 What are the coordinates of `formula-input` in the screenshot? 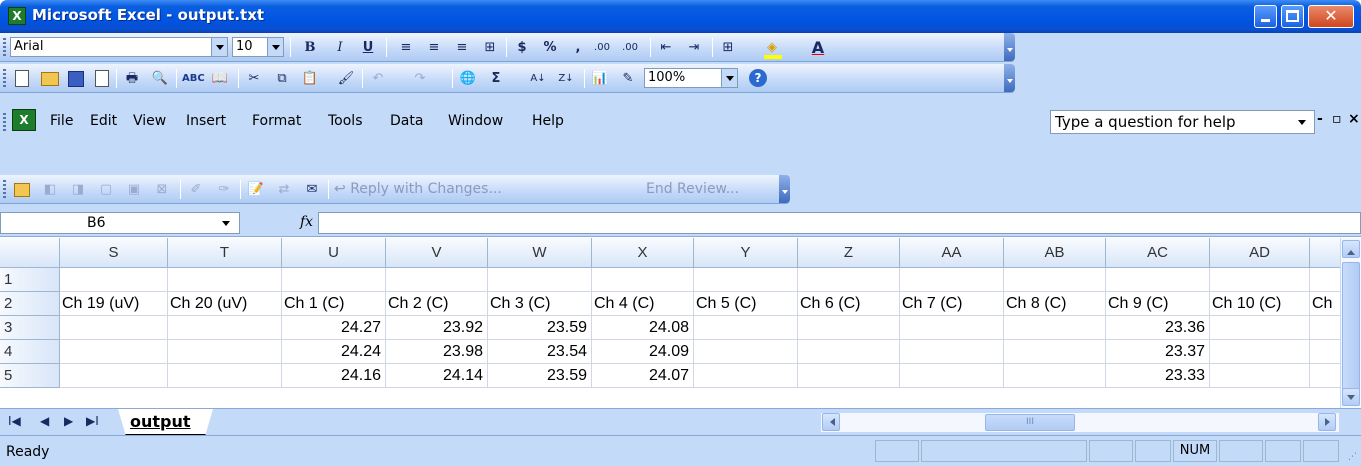 It's located at (839, 223).